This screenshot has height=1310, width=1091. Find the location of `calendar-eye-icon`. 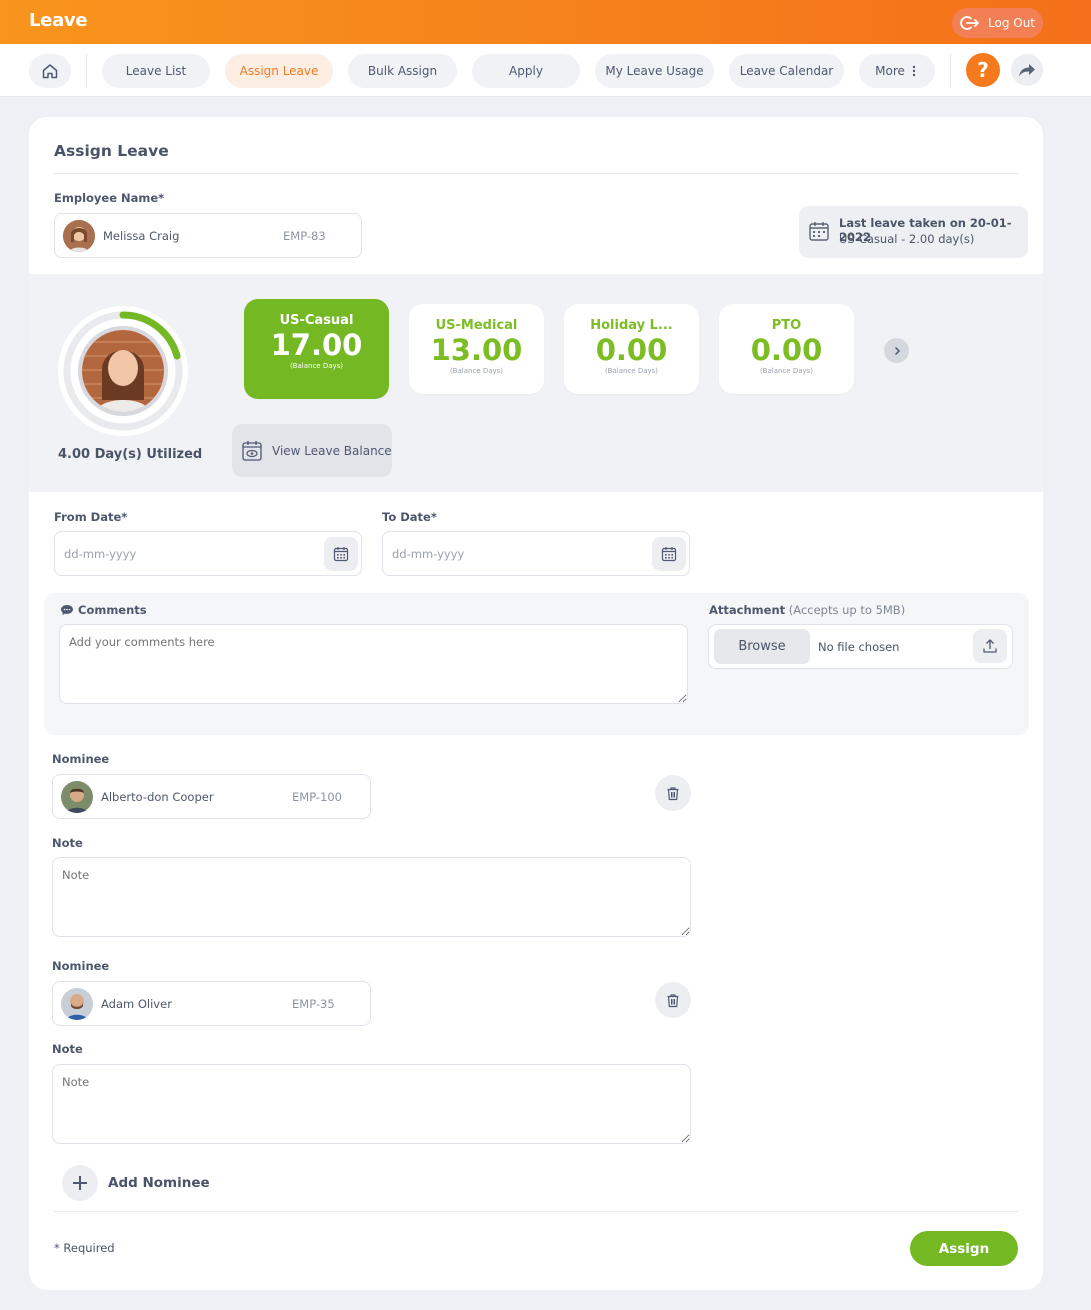

calendar-eye-icon is located at coordinates (252, 450).